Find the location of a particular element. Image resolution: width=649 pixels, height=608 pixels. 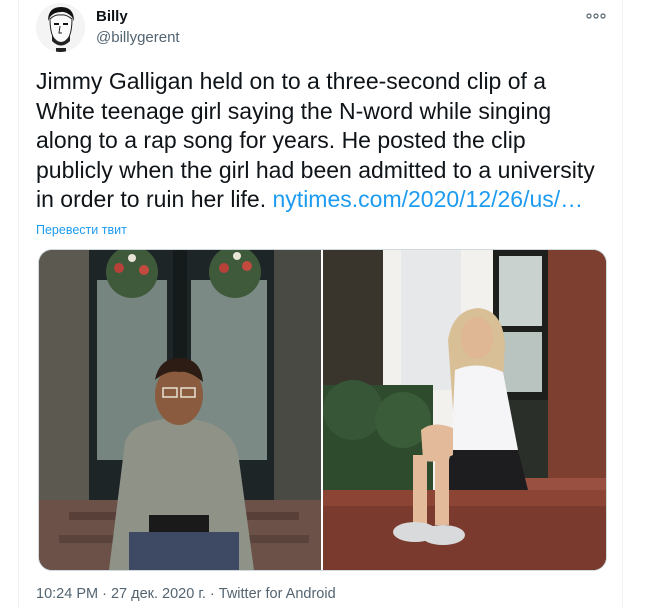

translate-tweet-link: Перевести твит is located at coordinates (81, 230).